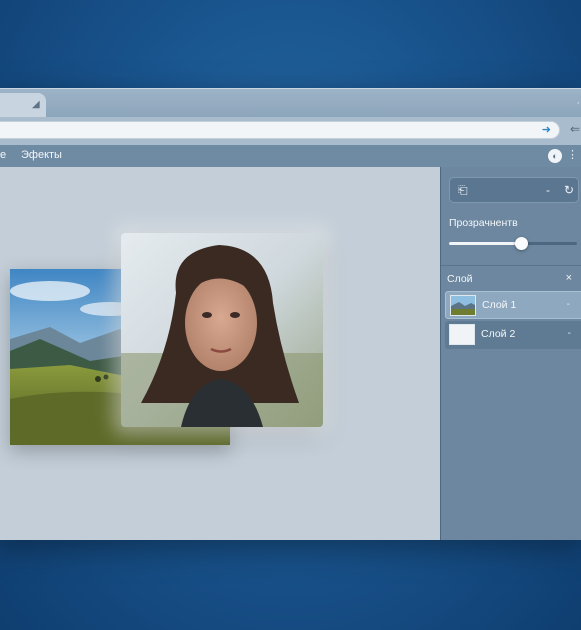 This screenshot has width=581, height=630. I want to click on tab-strip: ◢ ·, so click(290, 103).